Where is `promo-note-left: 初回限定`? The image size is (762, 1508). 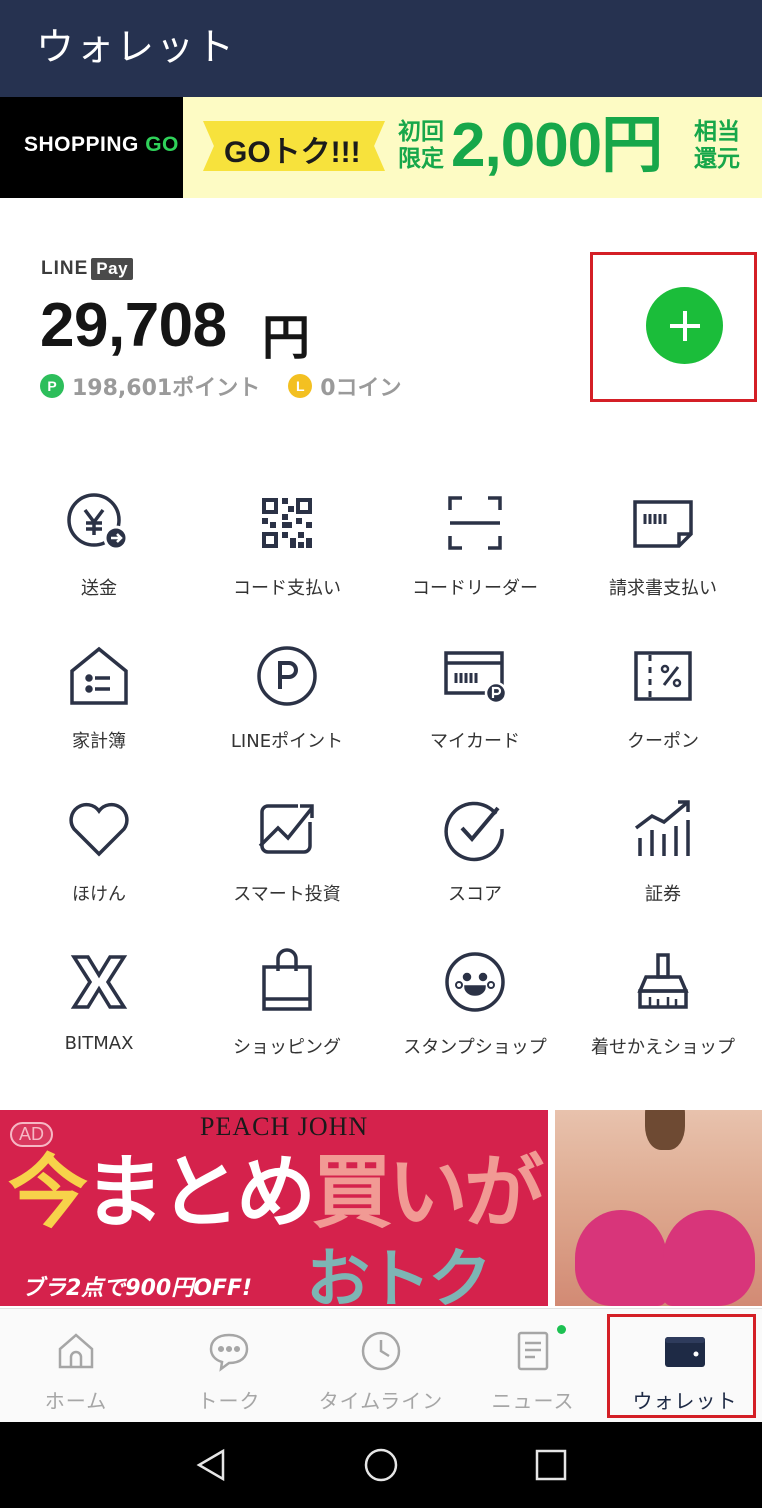 promo-note-left: 初回限定 is located at coordinates (421, 145).